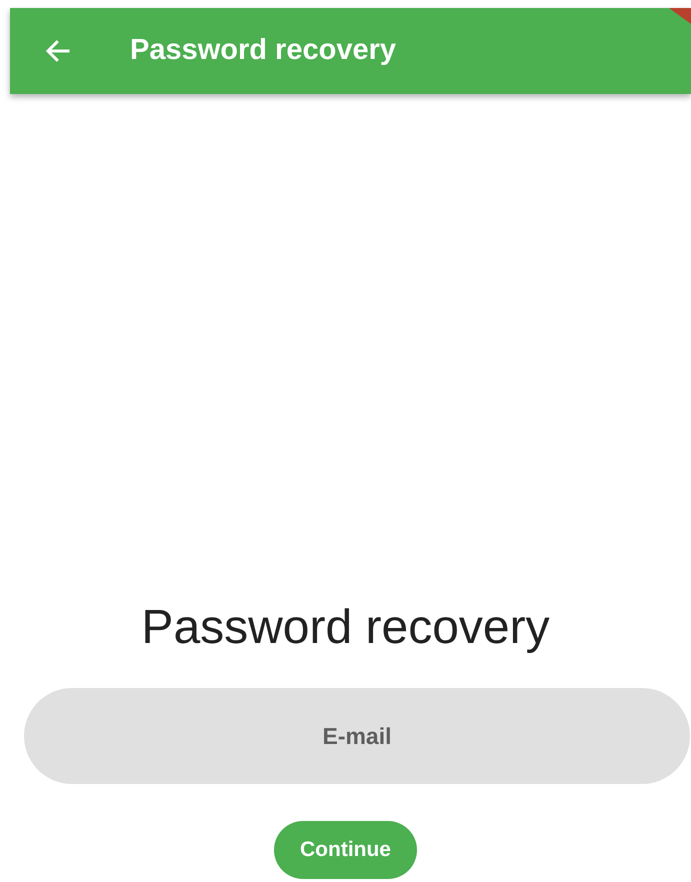 The width and height of the screenshot is (691, 882). Describe the element at coordinates (357, 736) in the screenshot. I see `email-field: E-mail` at that location.